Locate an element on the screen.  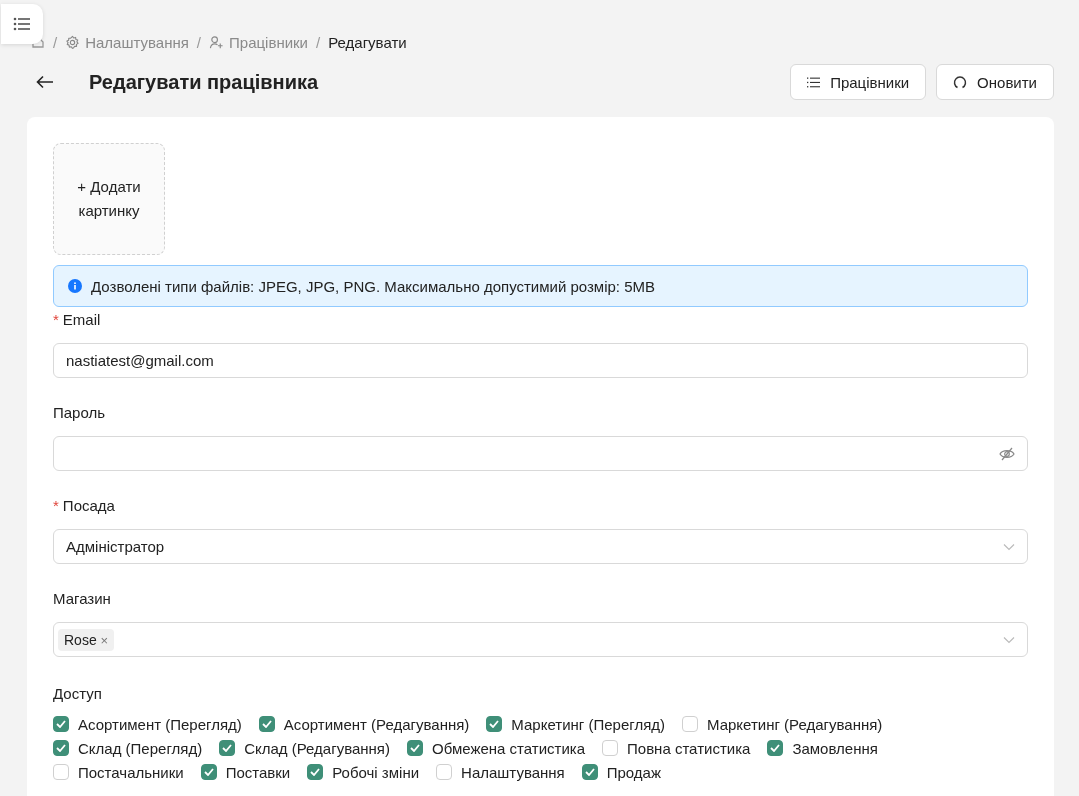
password-field is located at coordinates (540, 453).